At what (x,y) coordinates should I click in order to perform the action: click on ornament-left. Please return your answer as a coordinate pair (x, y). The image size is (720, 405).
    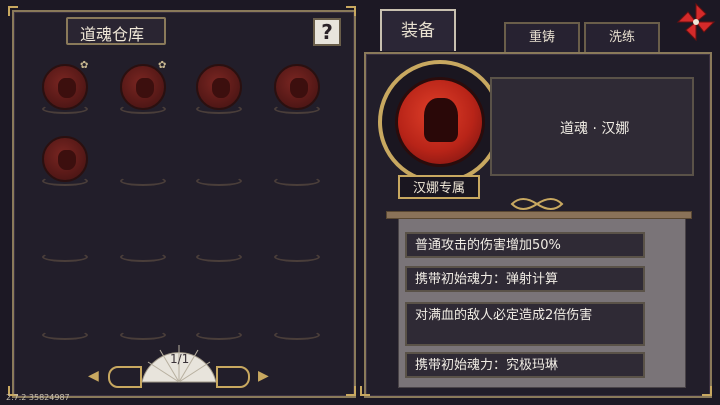
    Looking at the image, I should click on (125, 377).